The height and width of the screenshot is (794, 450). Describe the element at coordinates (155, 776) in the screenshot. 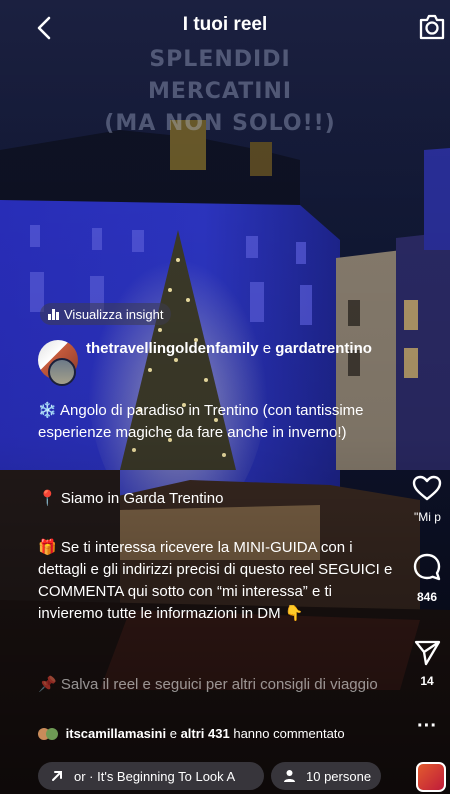

I see `music-track-label: or · It's Beginning To Look A` at that location.